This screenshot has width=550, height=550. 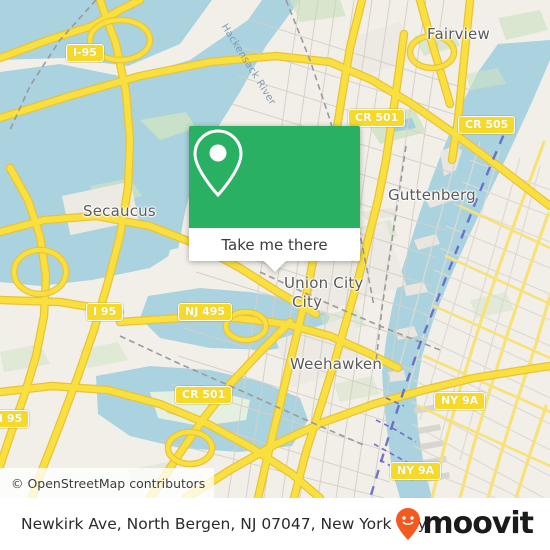 I want to click on route-shield-cr505: CR 505, so click(x=487, y=125).